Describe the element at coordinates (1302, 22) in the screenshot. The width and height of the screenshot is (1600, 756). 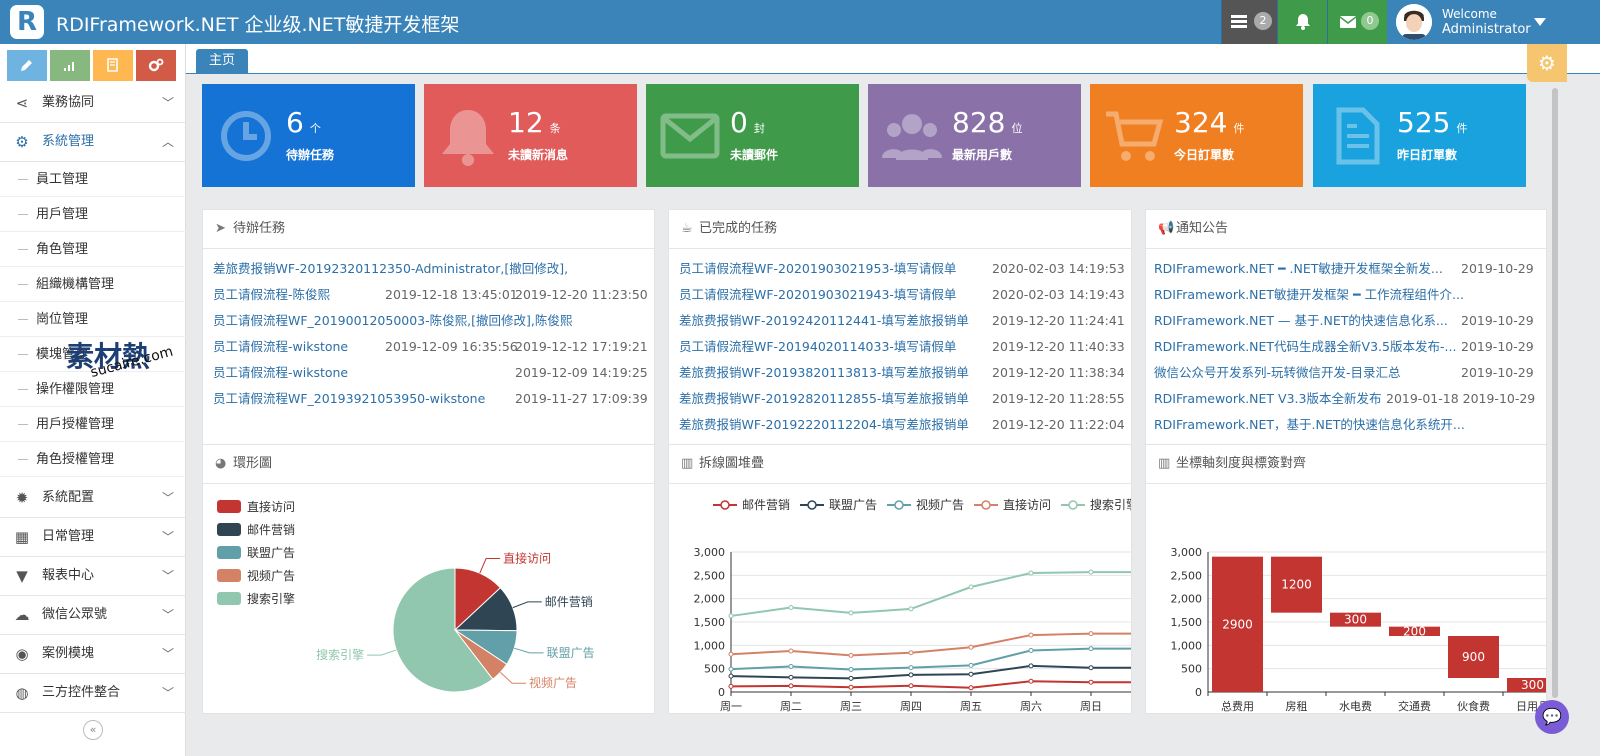
I see `notifications-button` at that location.